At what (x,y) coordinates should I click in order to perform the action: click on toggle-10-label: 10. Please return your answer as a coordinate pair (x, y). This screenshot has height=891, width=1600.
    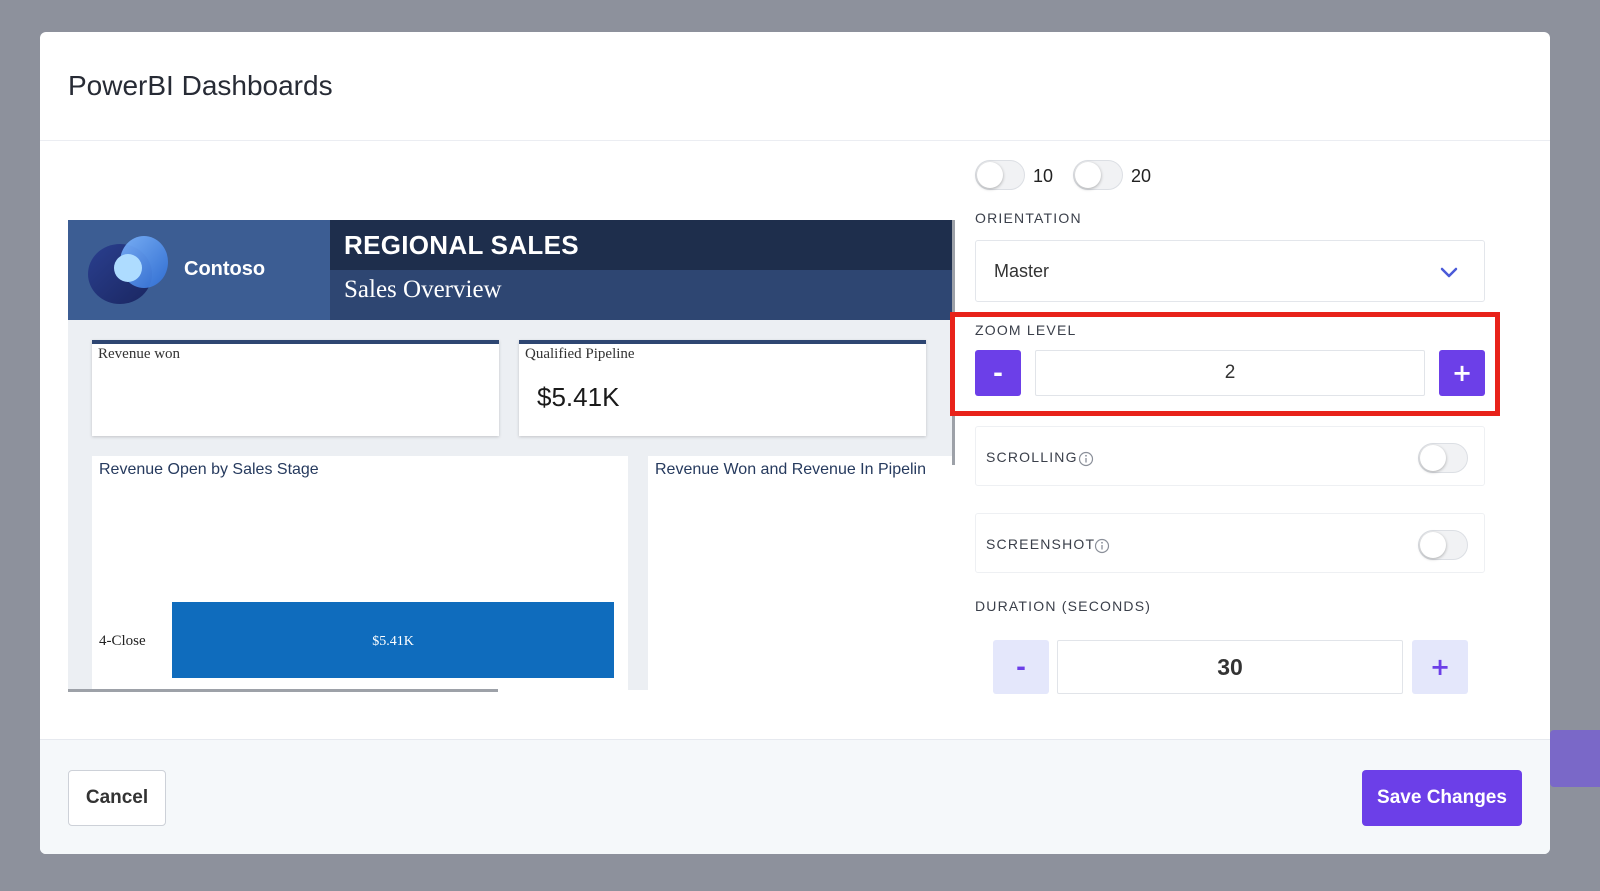
    Looking at the image, I should click on (1043, 176).